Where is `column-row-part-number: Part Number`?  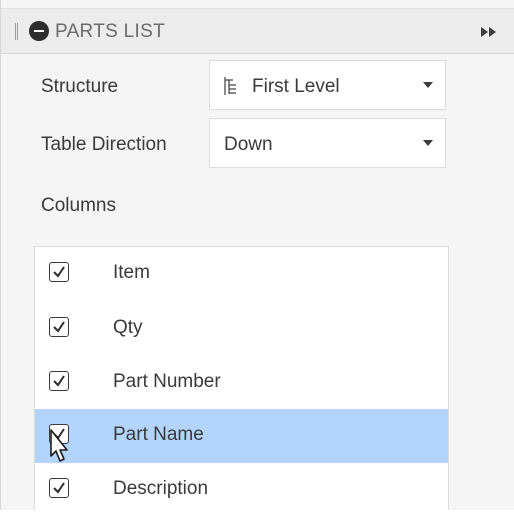 column-row-part-number: Part Number is located at coordinates (241, 383).